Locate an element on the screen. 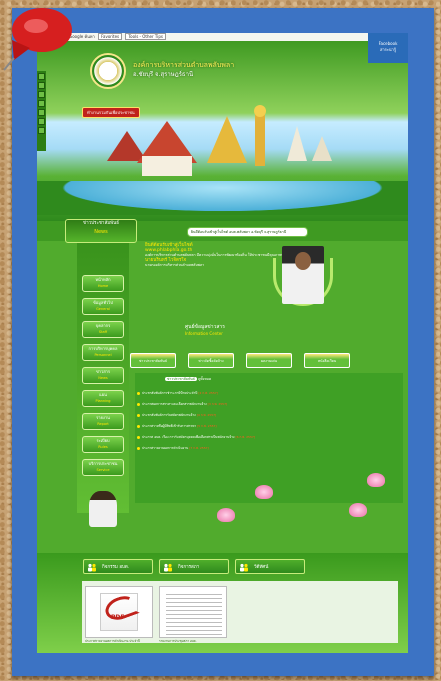 The width and height of the screenshot is (441, 681). nav-item: บริการประชาชน Service is located at coordinates (103, 467).